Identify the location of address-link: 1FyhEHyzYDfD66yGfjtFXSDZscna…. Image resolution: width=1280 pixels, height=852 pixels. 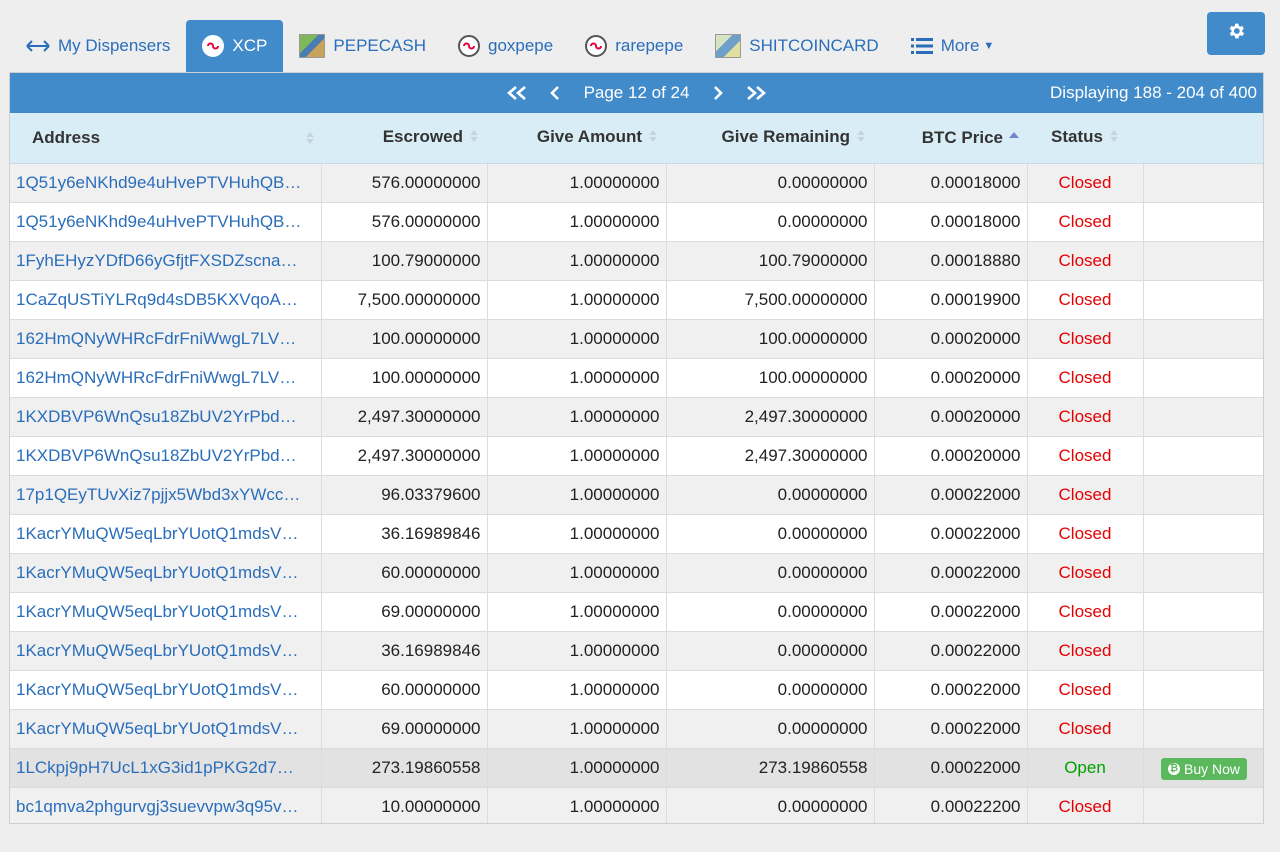
(166, 261).